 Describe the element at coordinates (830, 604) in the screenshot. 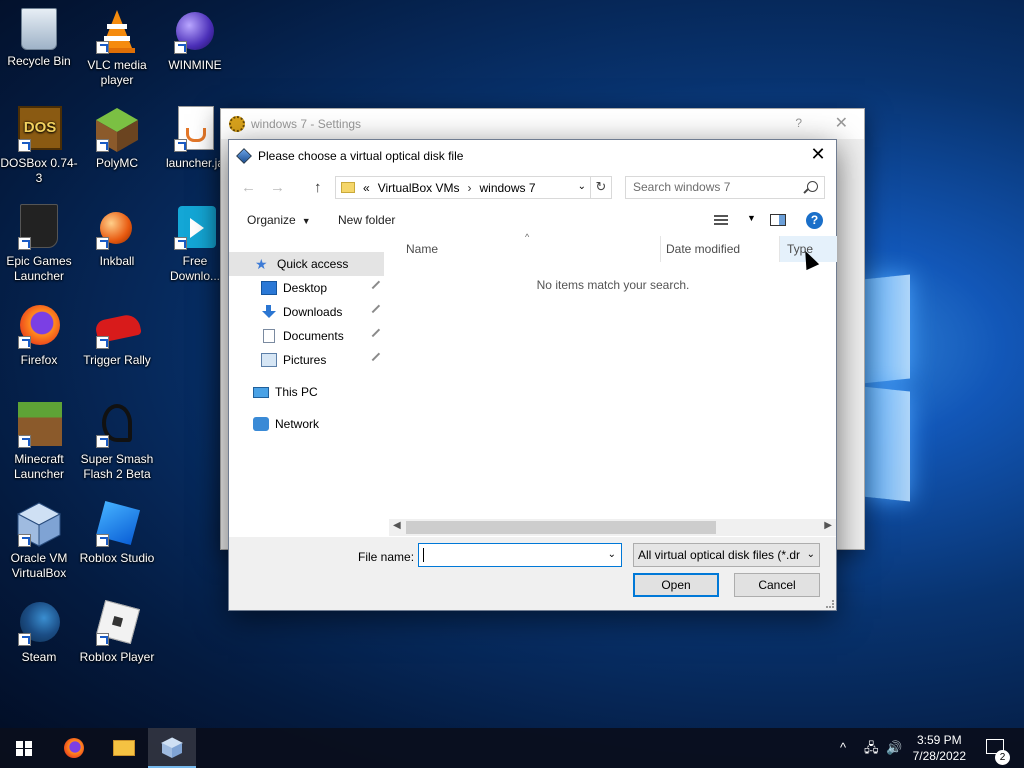

I see `resize-grip` at that location.